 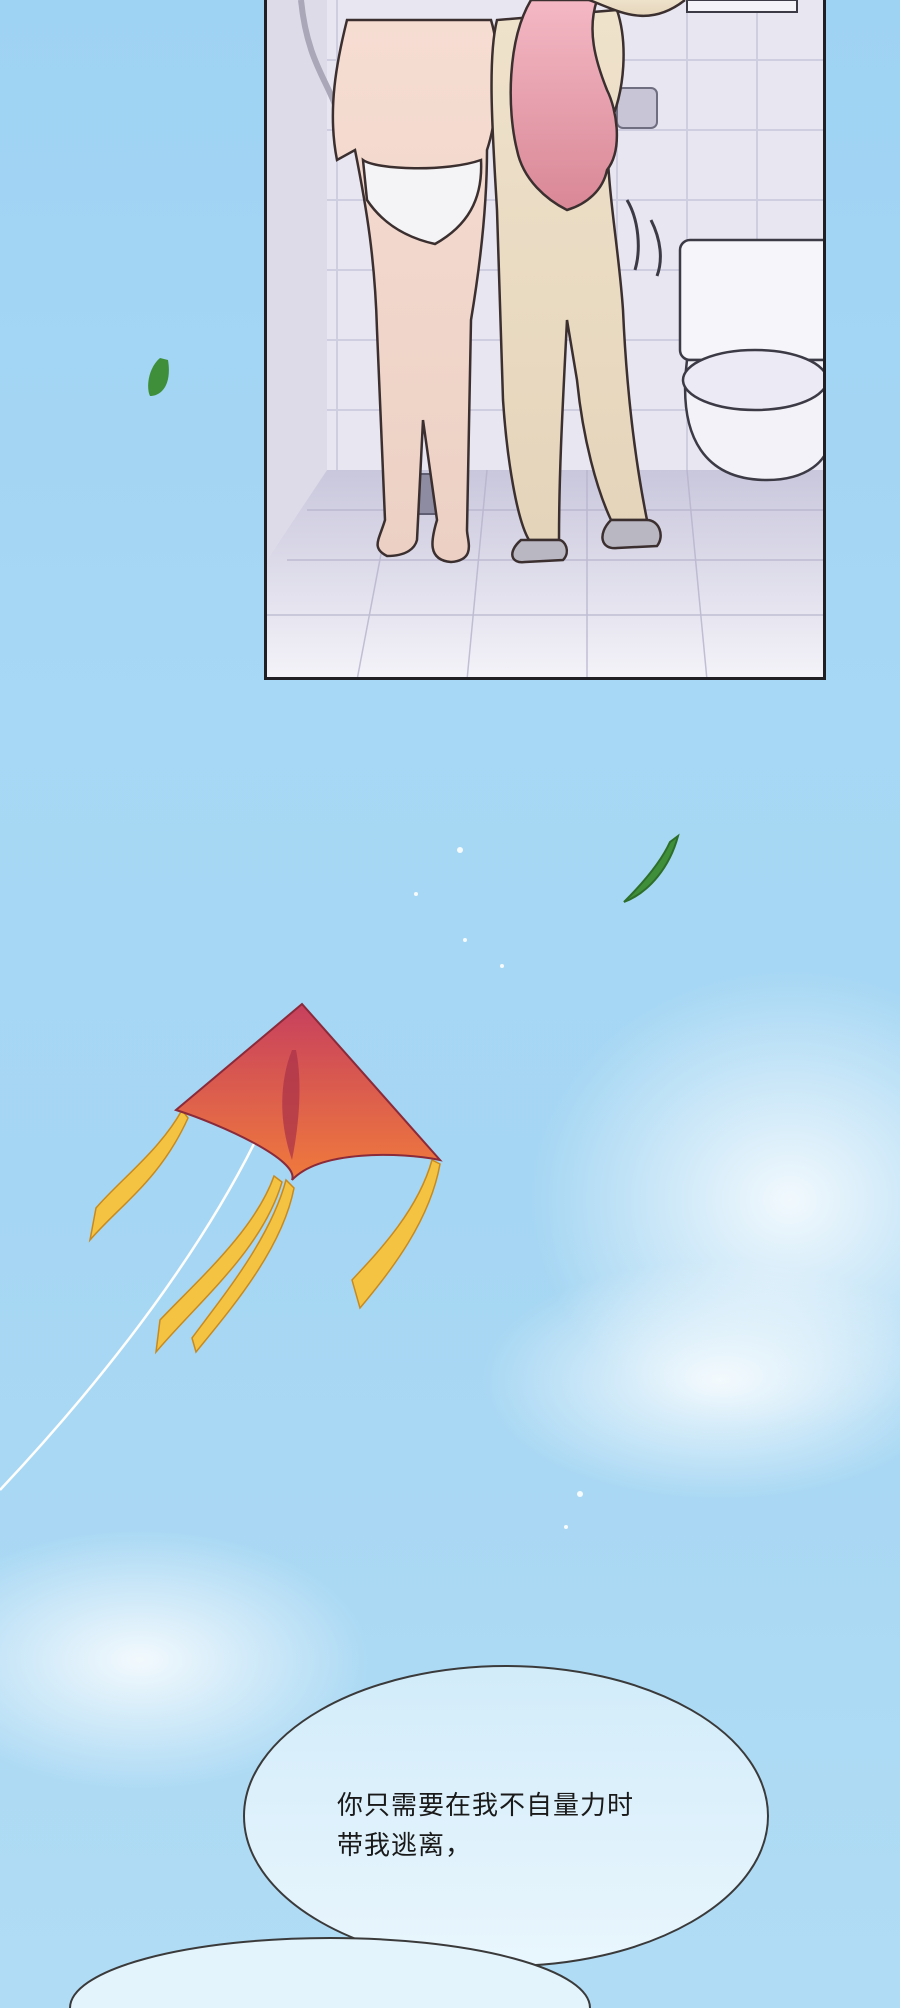 What do you see at coordinates (742, 6) in the screenshot?
I see `shelf` at bounding box center [742, 6].